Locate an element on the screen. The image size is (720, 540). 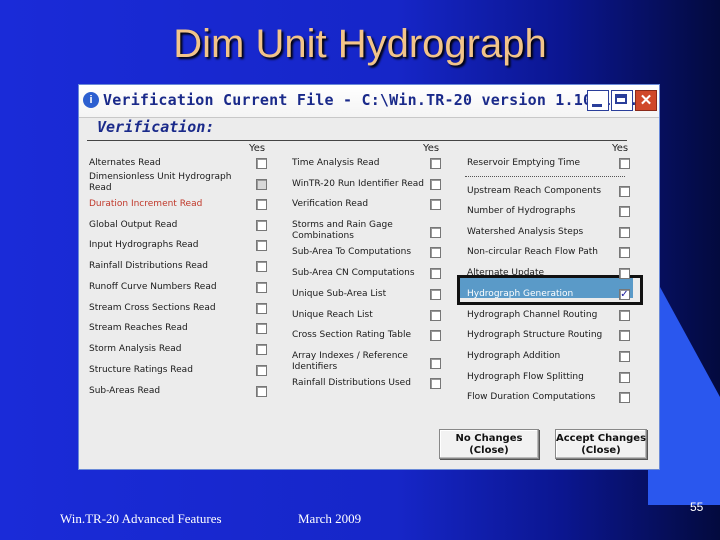
accept-changes-sublabel: (Close) is located at coordinates (601, 450).